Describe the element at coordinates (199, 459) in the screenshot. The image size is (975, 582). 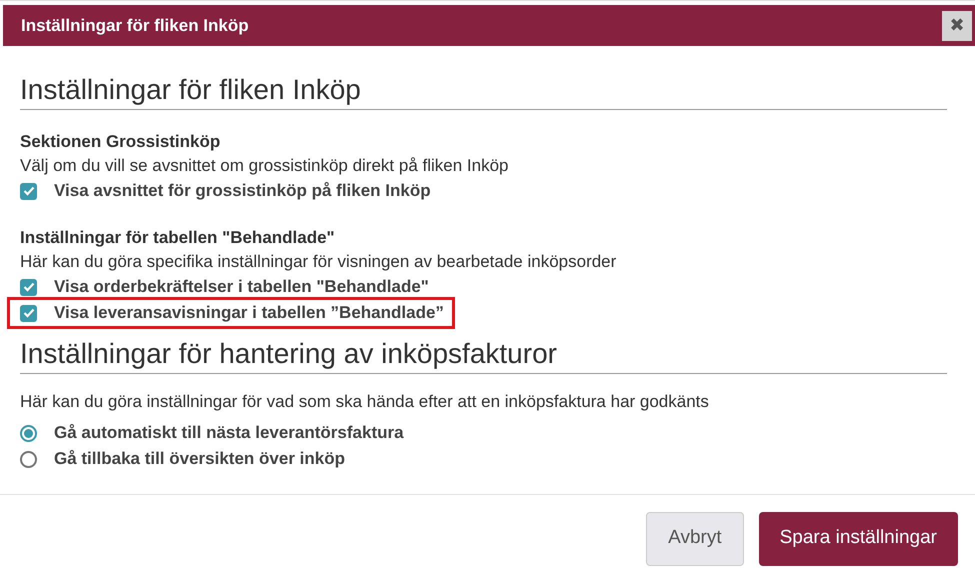
I see `option-label: Gå tillbaka till översikten över inköp` at that location.